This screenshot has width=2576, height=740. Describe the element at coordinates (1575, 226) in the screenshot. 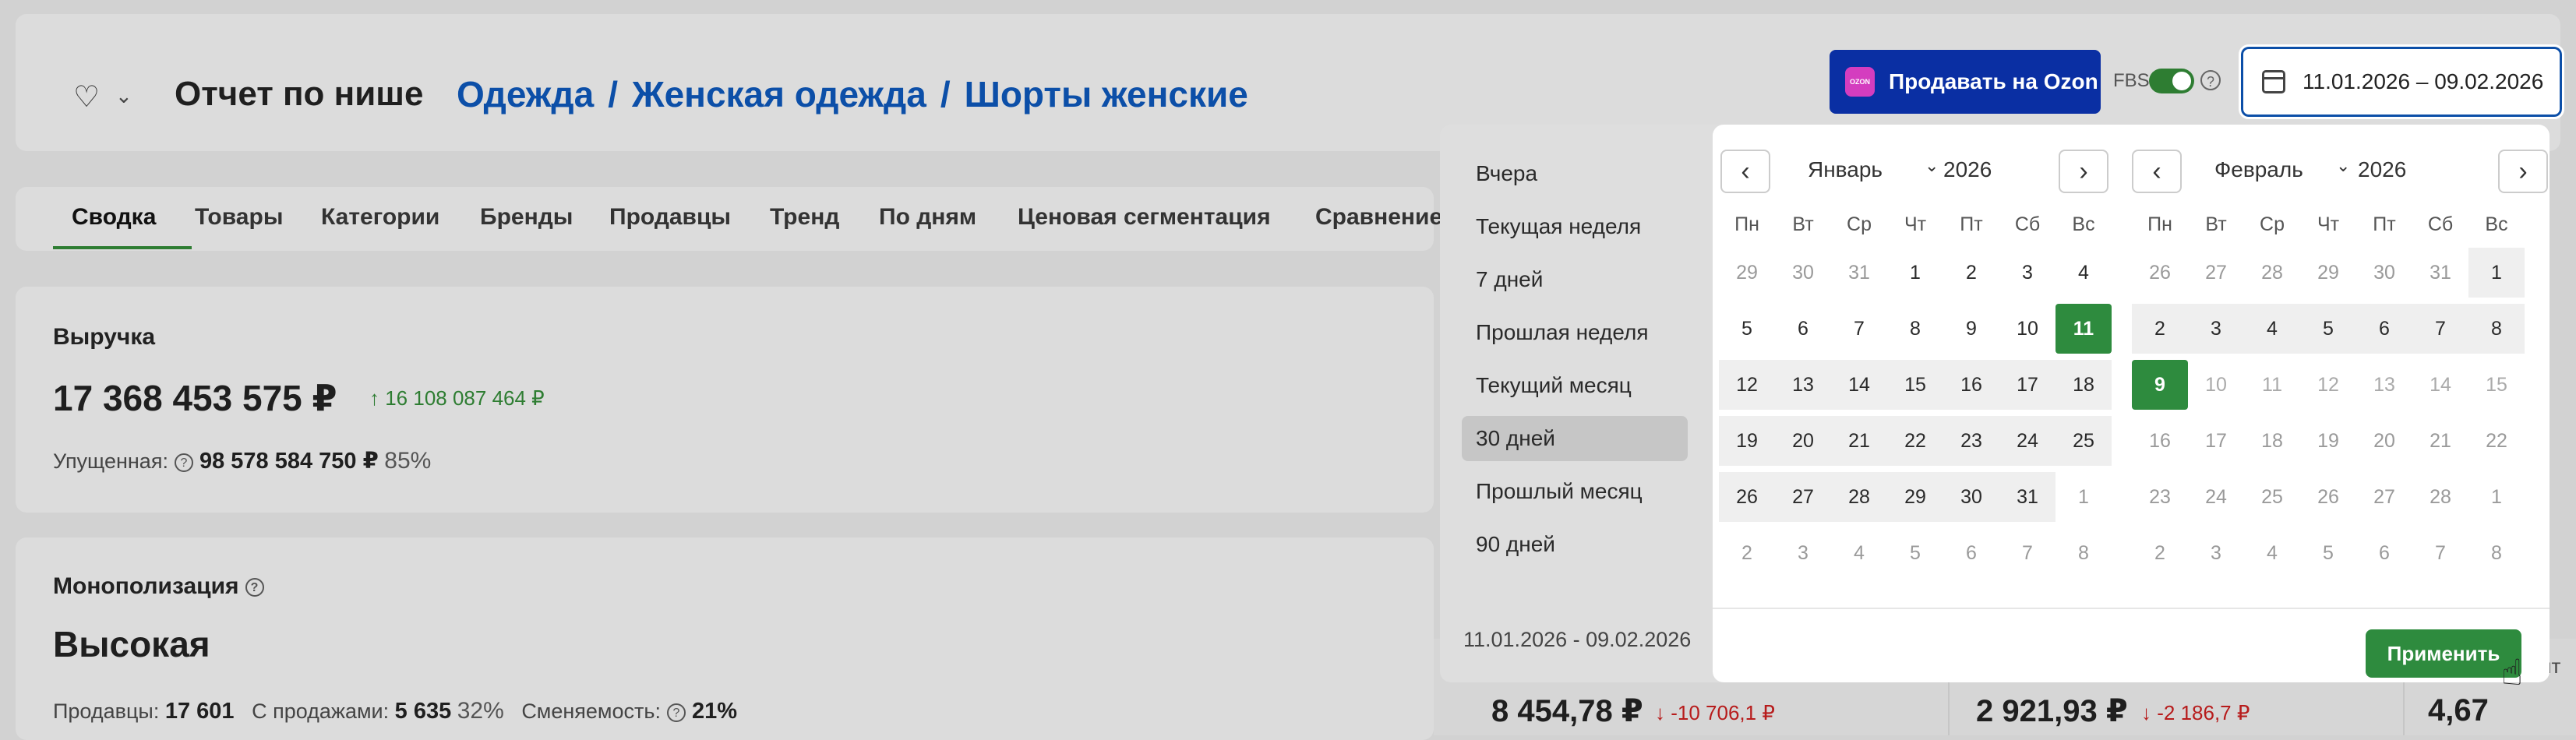

I see `preset-item: Текущая неделя` at that location.